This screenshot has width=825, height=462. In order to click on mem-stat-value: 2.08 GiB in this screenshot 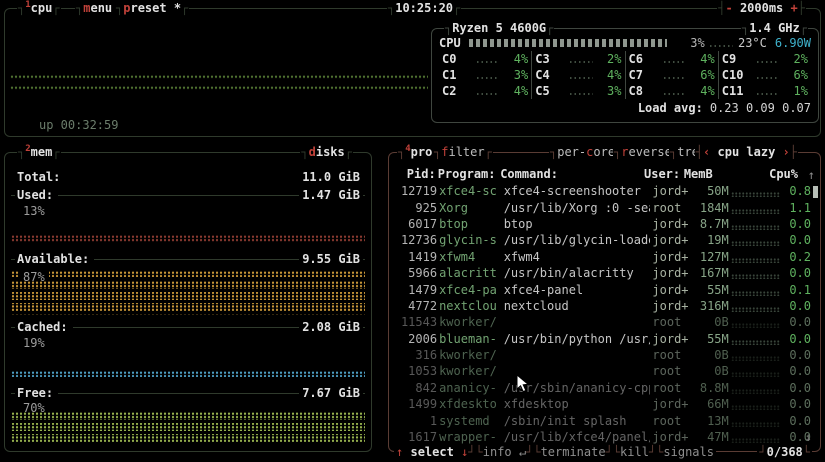, I will do `click(331, 327)`.